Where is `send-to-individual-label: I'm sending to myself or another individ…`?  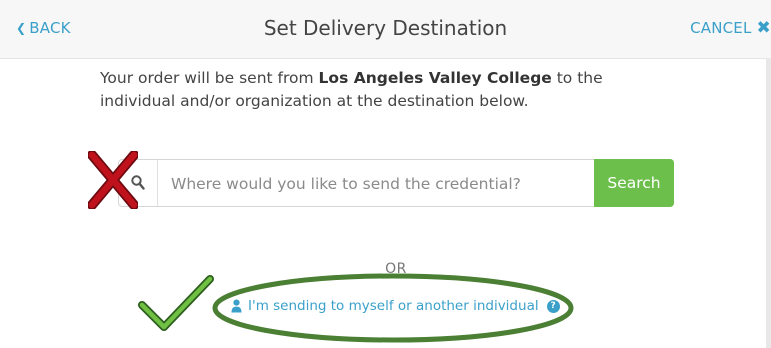
send-to-individual-label: I'm sending to myself or another individ… is located at coordinates (393, 306).